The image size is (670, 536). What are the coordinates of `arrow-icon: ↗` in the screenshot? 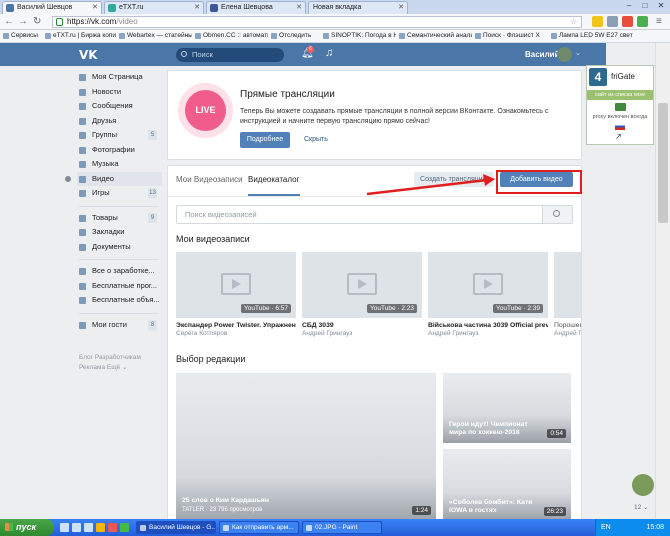 It's located at (618, 136).